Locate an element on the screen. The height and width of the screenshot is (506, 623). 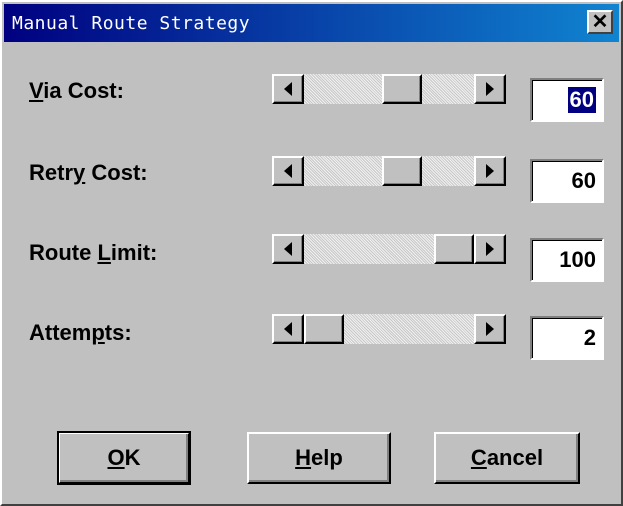
via-cost-value: 60 is located at coordinates (581, 100).